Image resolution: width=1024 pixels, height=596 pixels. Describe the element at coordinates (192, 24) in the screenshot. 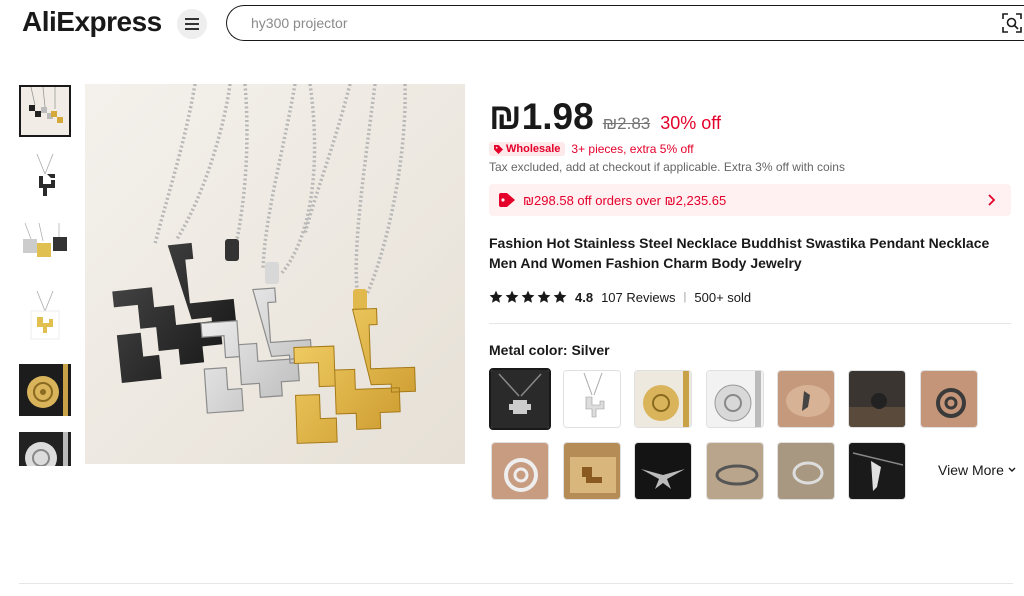

I see `hamburger-menu-icon` at that location.